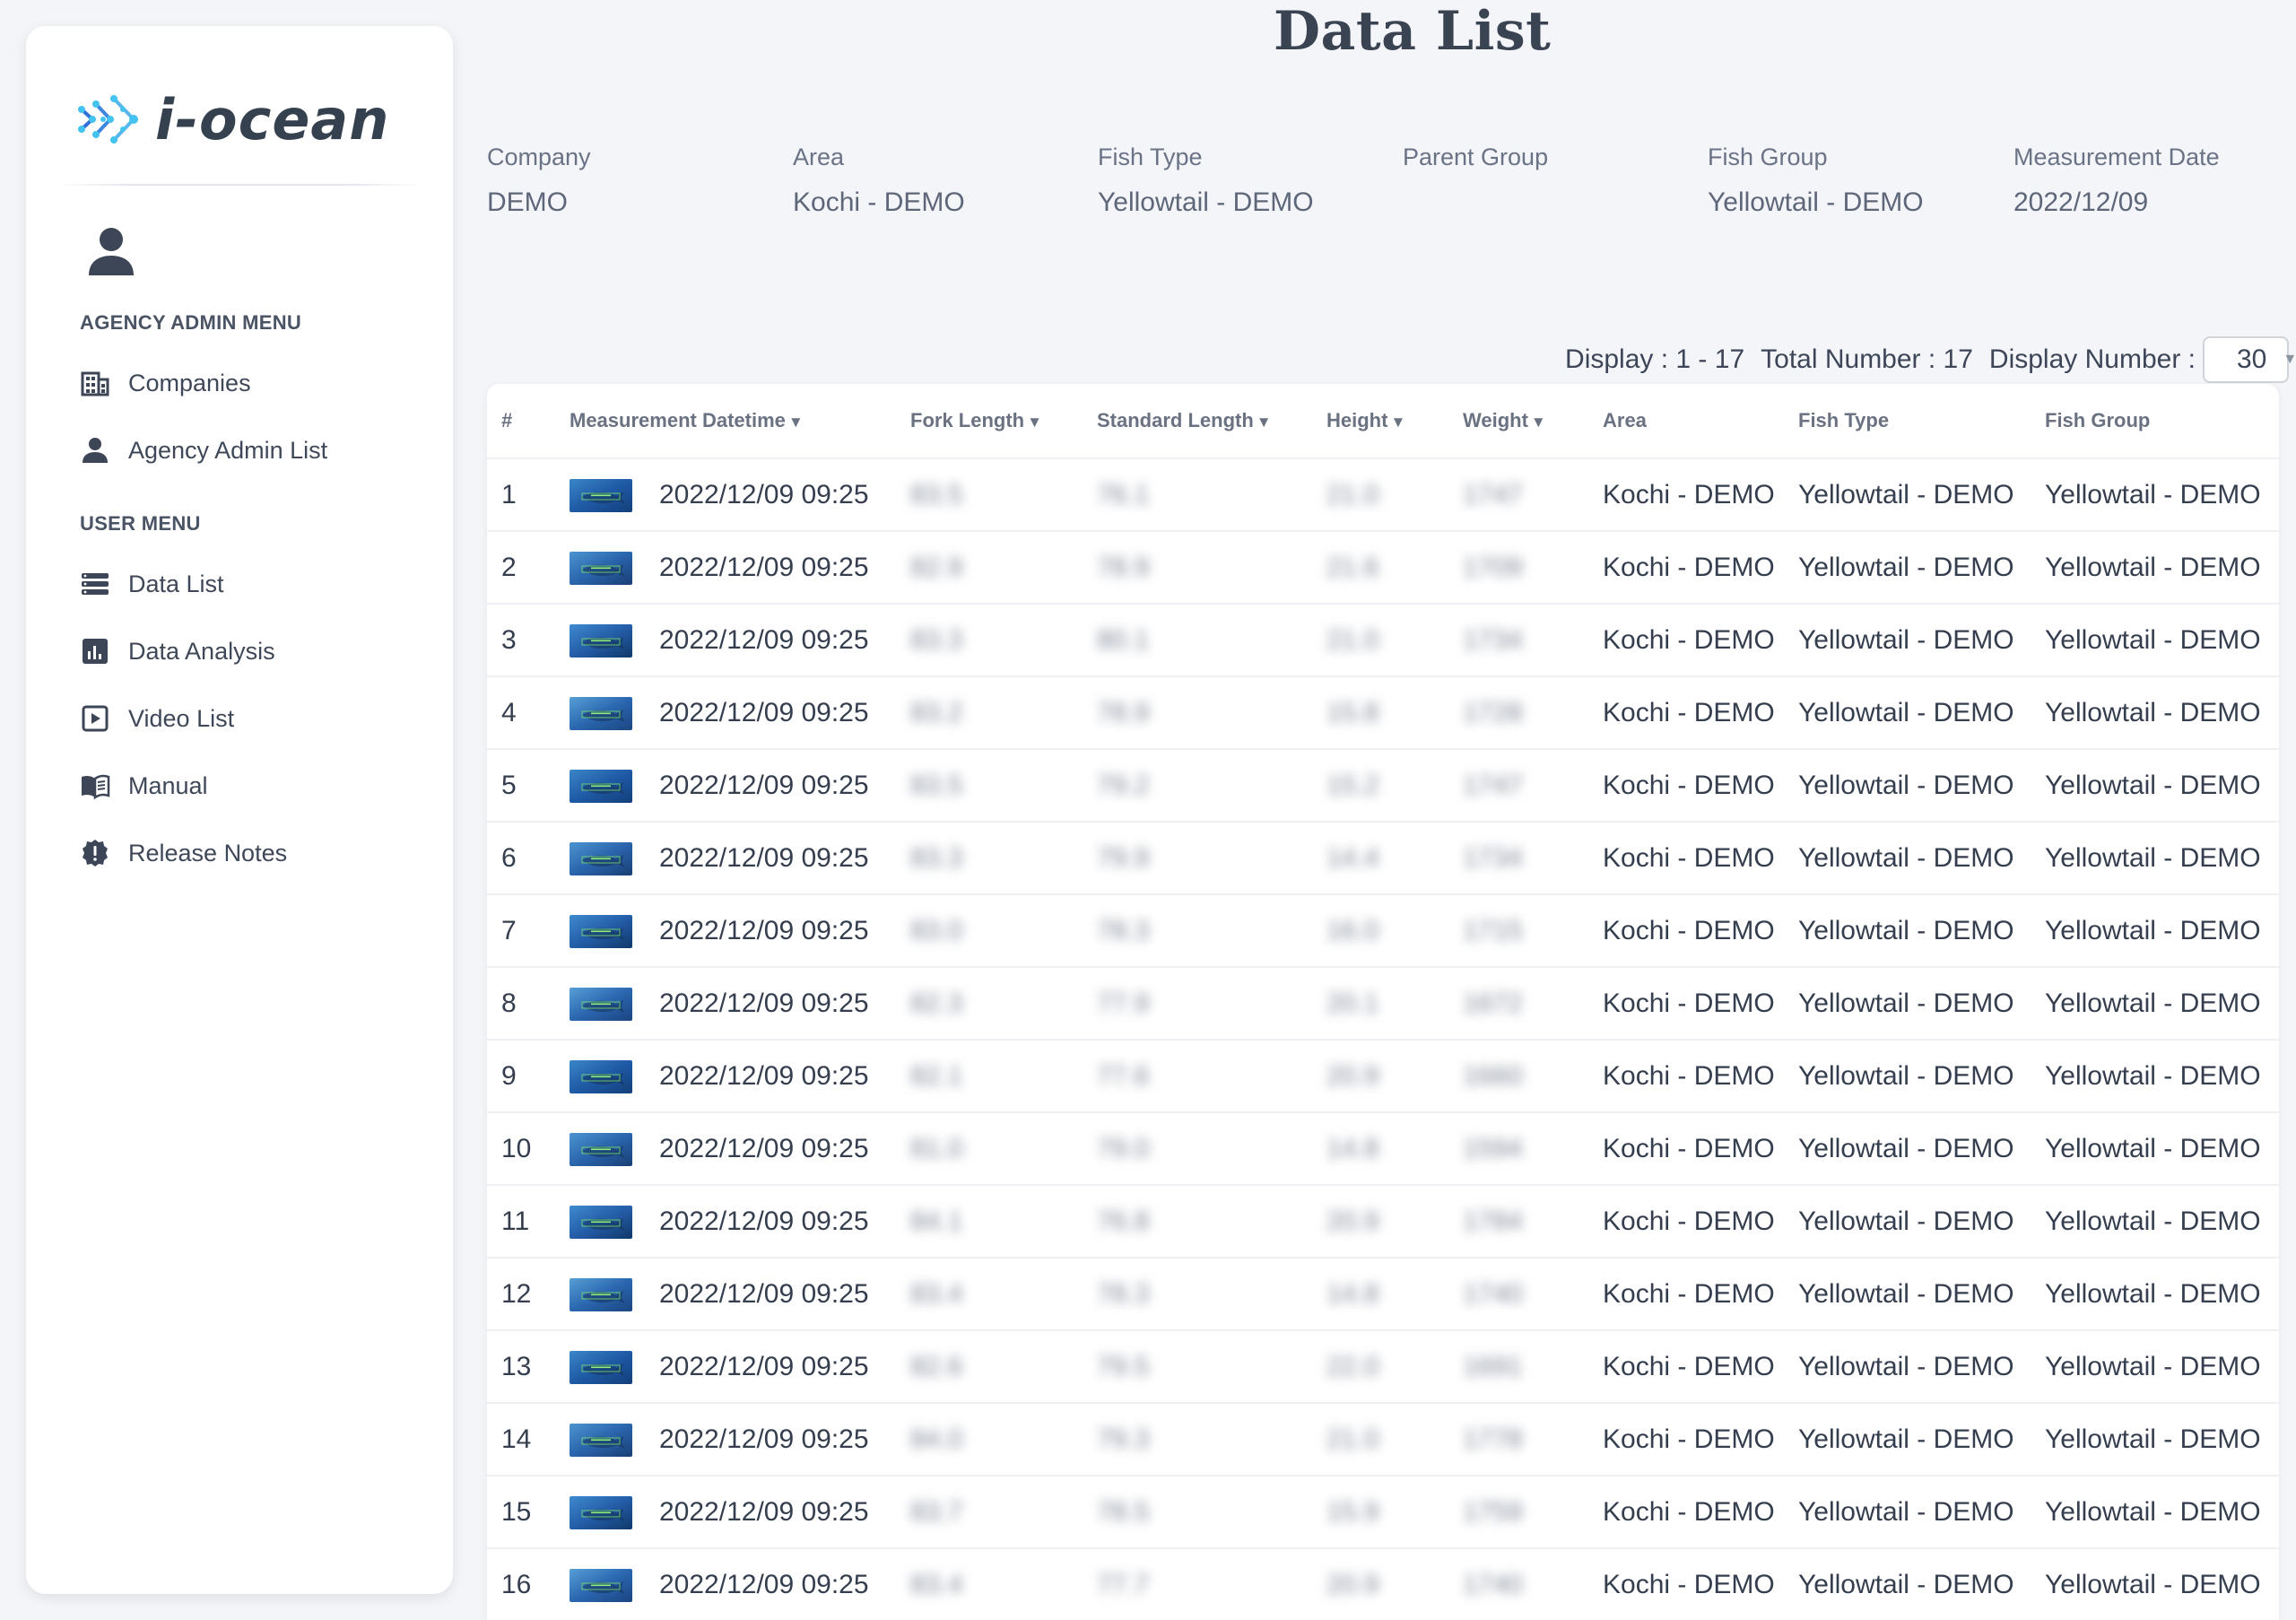  Describe the element at coordinates (1816, 202) in the screenshot. I see `filter-value: Yellowtail - DEMO` at that location.